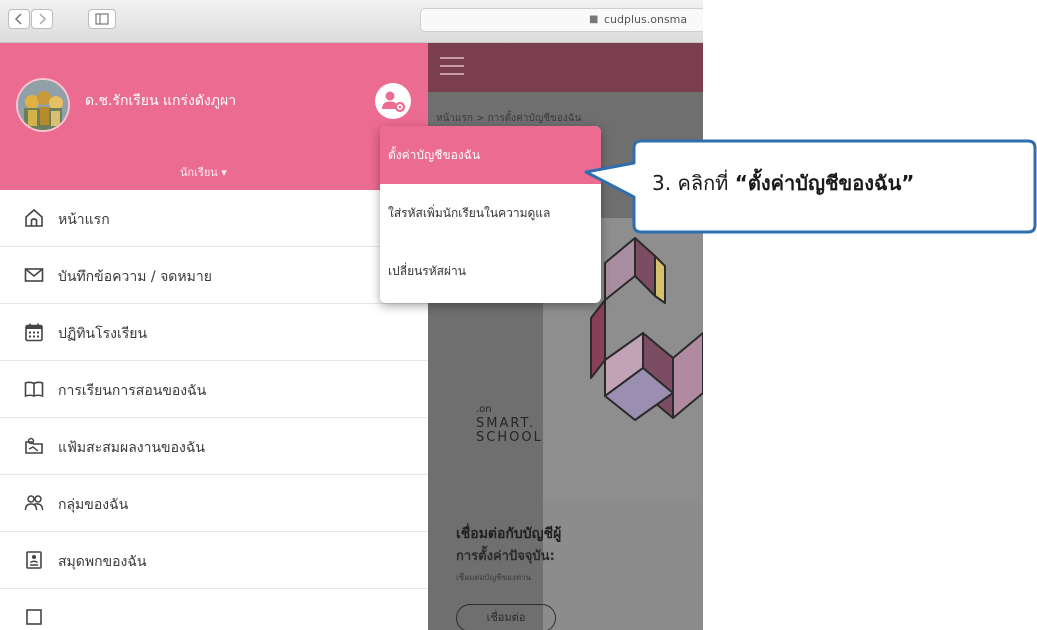 This screenshot has width=1037, height=630. Describe the element at coordinates (214, 503) in the screenshot. I see `sidebar-item-my-groups: กลุ่มของฉัน` at that location.